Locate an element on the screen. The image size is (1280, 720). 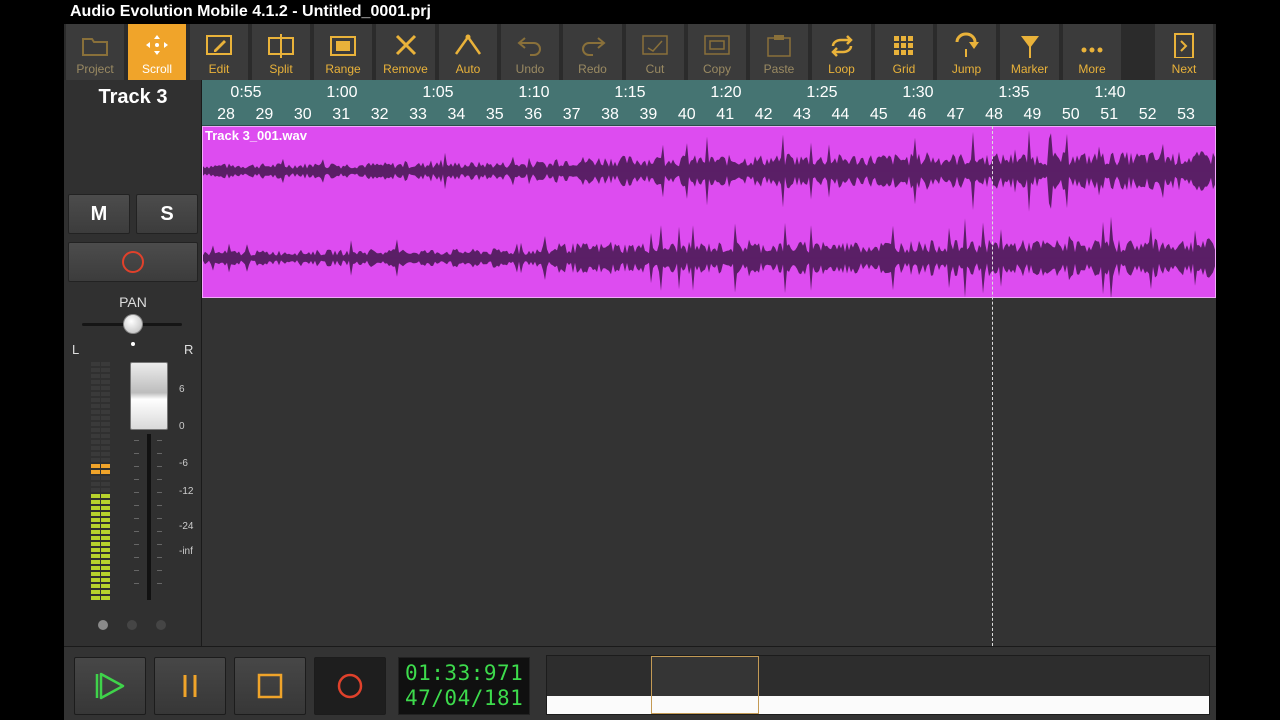
ruler-bar-number: 52 is located at coordinates (1147, 114).